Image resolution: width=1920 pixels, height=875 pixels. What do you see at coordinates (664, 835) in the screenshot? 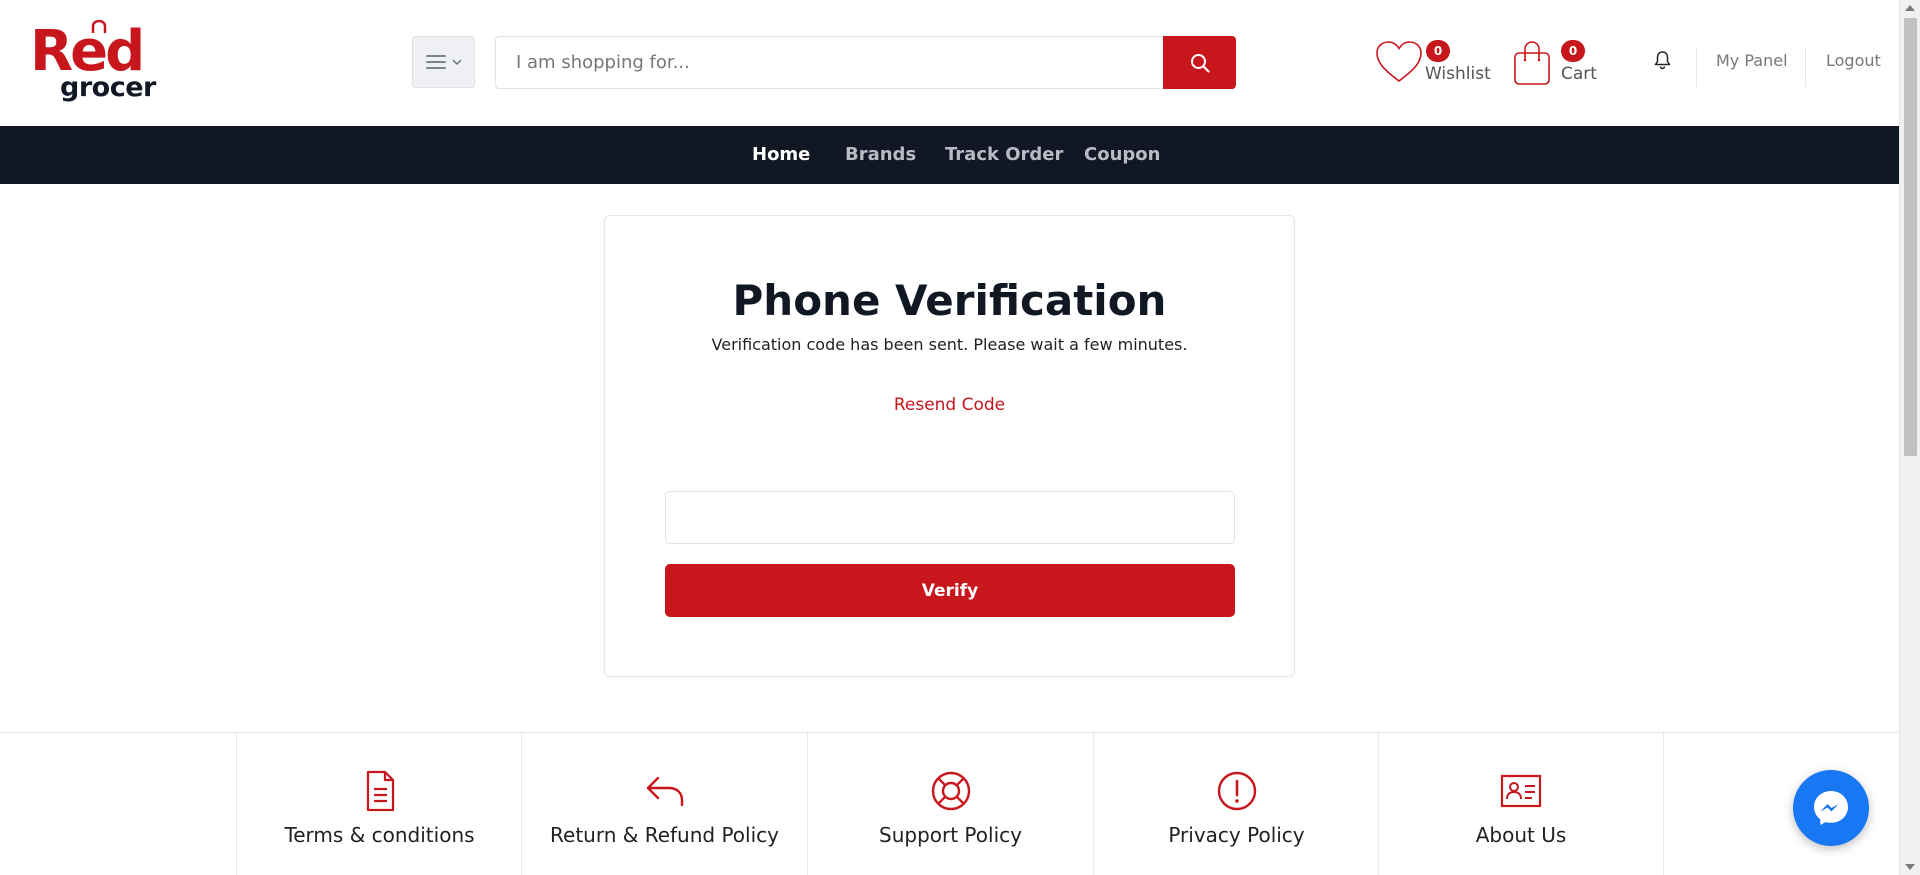
I see `policy-label: Return & Refund Policy` at bounding box center [664, 835].